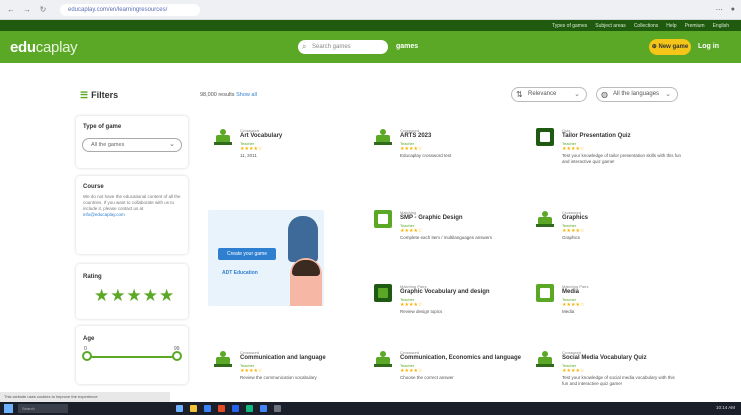 The height and width of the screenshot is (415, 741). What do you see at coordinates (545, 137) in the screenshot?
I see `quiz-icon` at bounding box center [545, 137].